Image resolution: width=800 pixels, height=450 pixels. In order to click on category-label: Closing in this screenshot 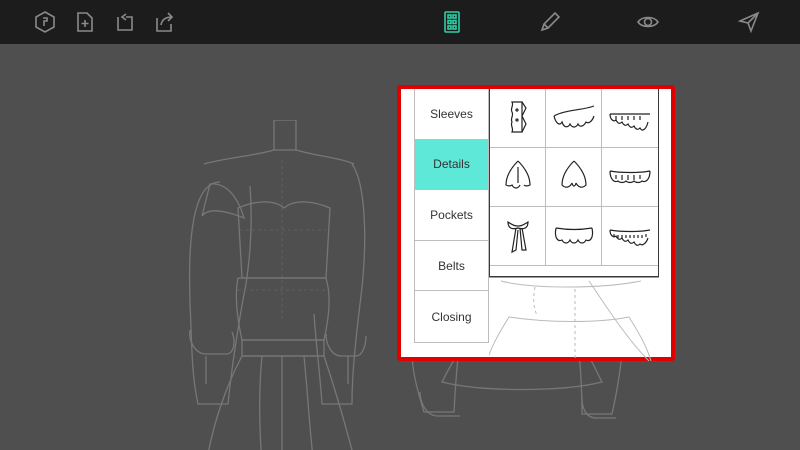, I will do `click(451, 316)`.